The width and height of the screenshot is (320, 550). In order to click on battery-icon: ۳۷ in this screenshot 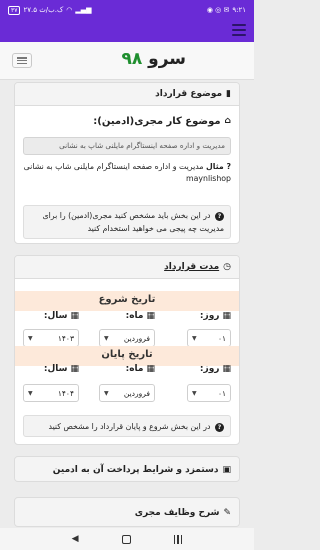, I will do `click(14, 10)`.